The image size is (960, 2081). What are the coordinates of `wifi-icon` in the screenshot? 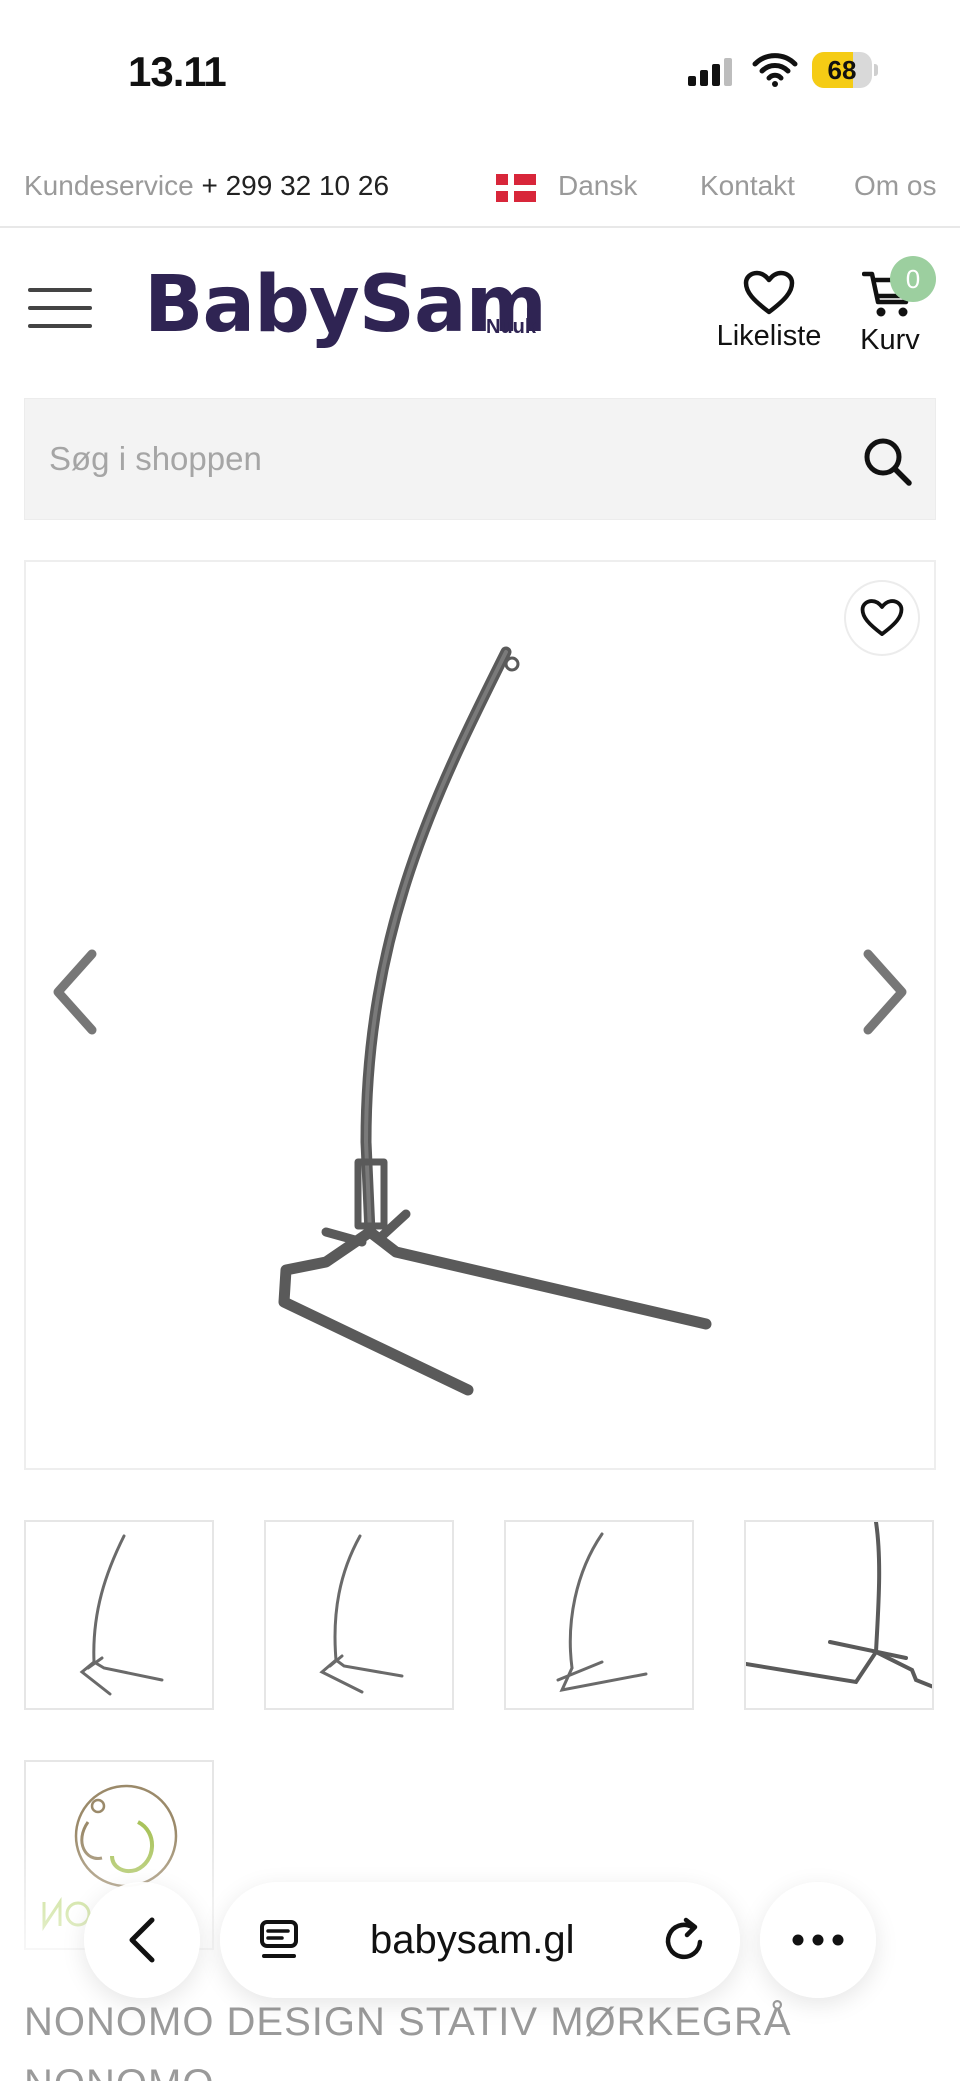 It's located at (775, 70).